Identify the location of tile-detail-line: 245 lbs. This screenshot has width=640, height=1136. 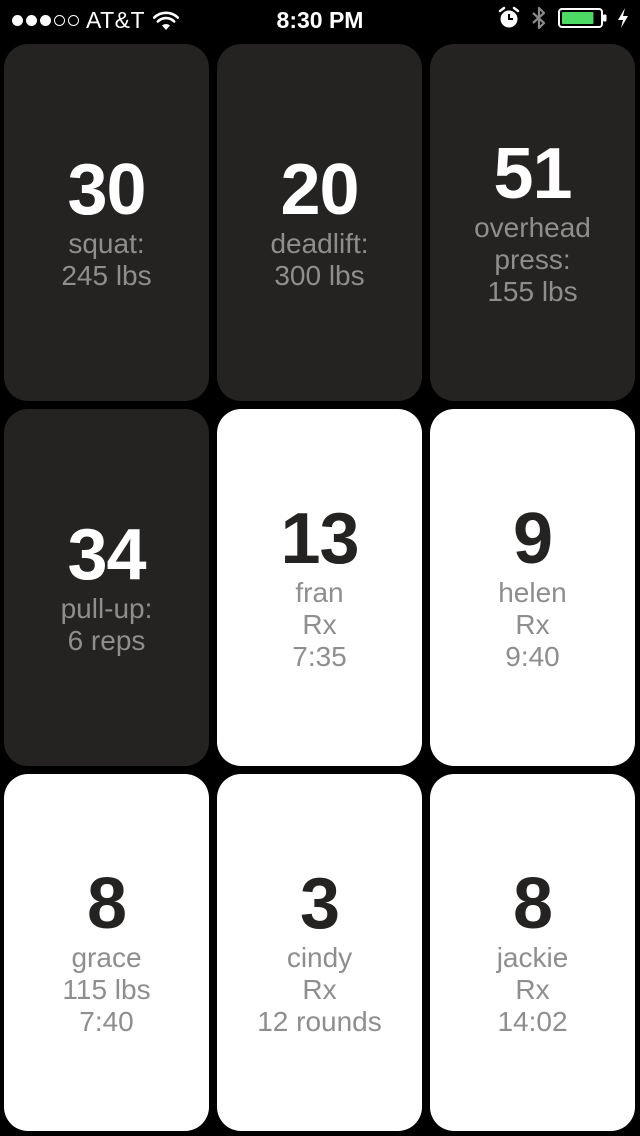
(106, 275).